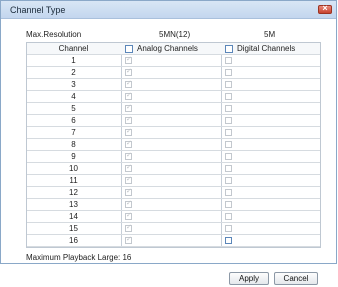 The image size is (338, 287). I want to click on channel-number: 4, so click(73, 96).